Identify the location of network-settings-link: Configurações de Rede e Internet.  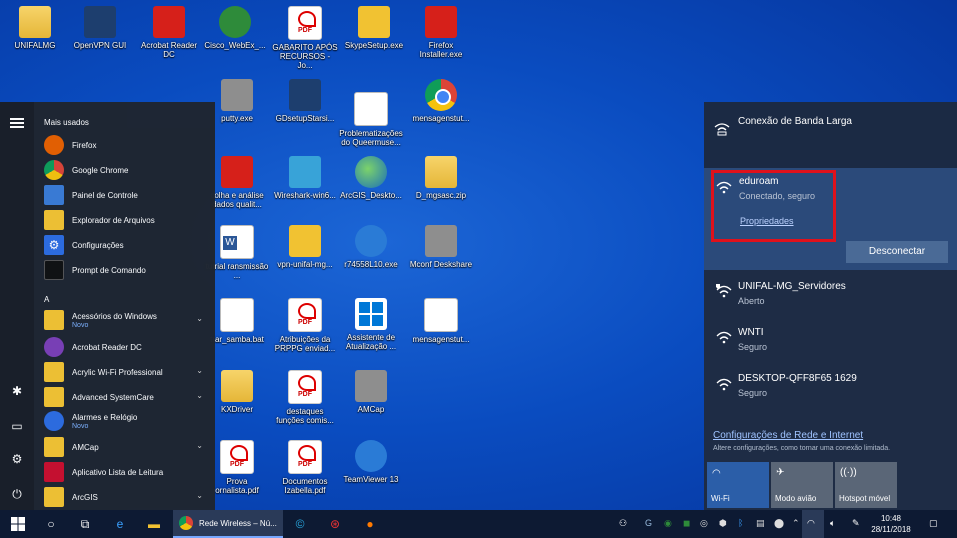
(788, 435).